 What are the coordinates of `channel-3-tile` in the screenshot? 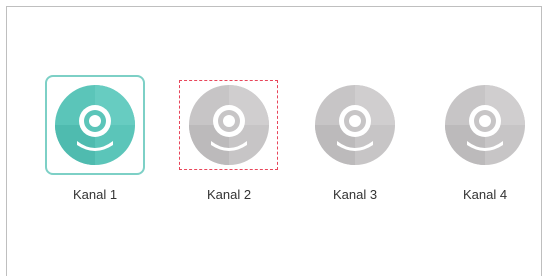 It's located at (355, 125).